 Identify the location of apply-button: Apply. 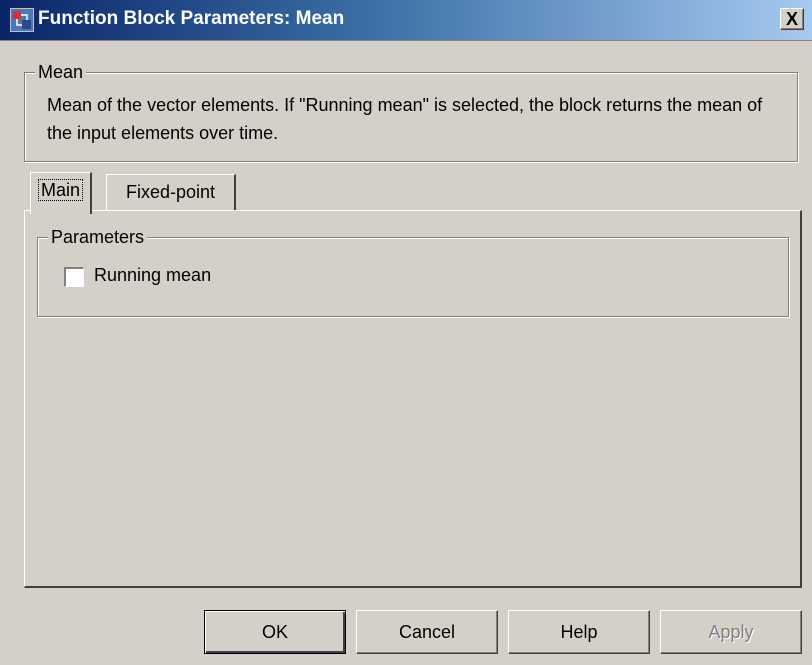
(731, 632).